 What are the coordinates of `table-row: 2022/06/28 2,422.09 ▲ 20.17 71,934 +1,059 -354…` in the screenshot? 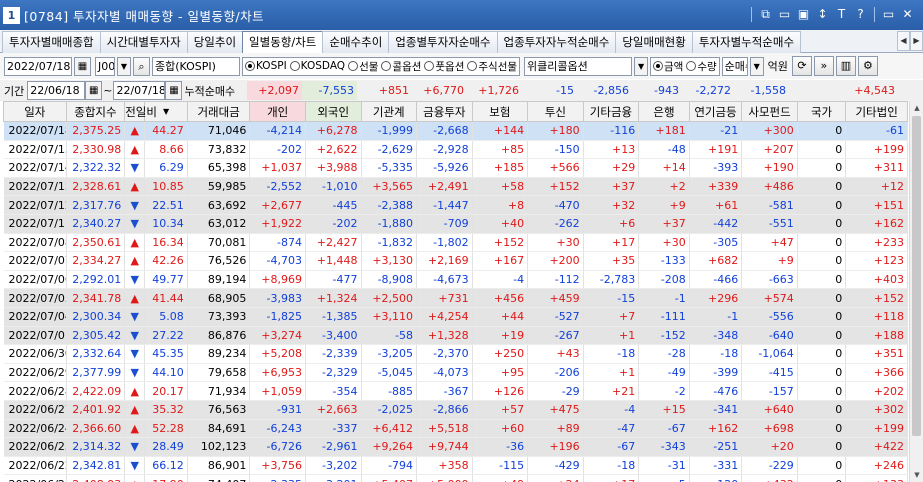 It's located at (455, 391).